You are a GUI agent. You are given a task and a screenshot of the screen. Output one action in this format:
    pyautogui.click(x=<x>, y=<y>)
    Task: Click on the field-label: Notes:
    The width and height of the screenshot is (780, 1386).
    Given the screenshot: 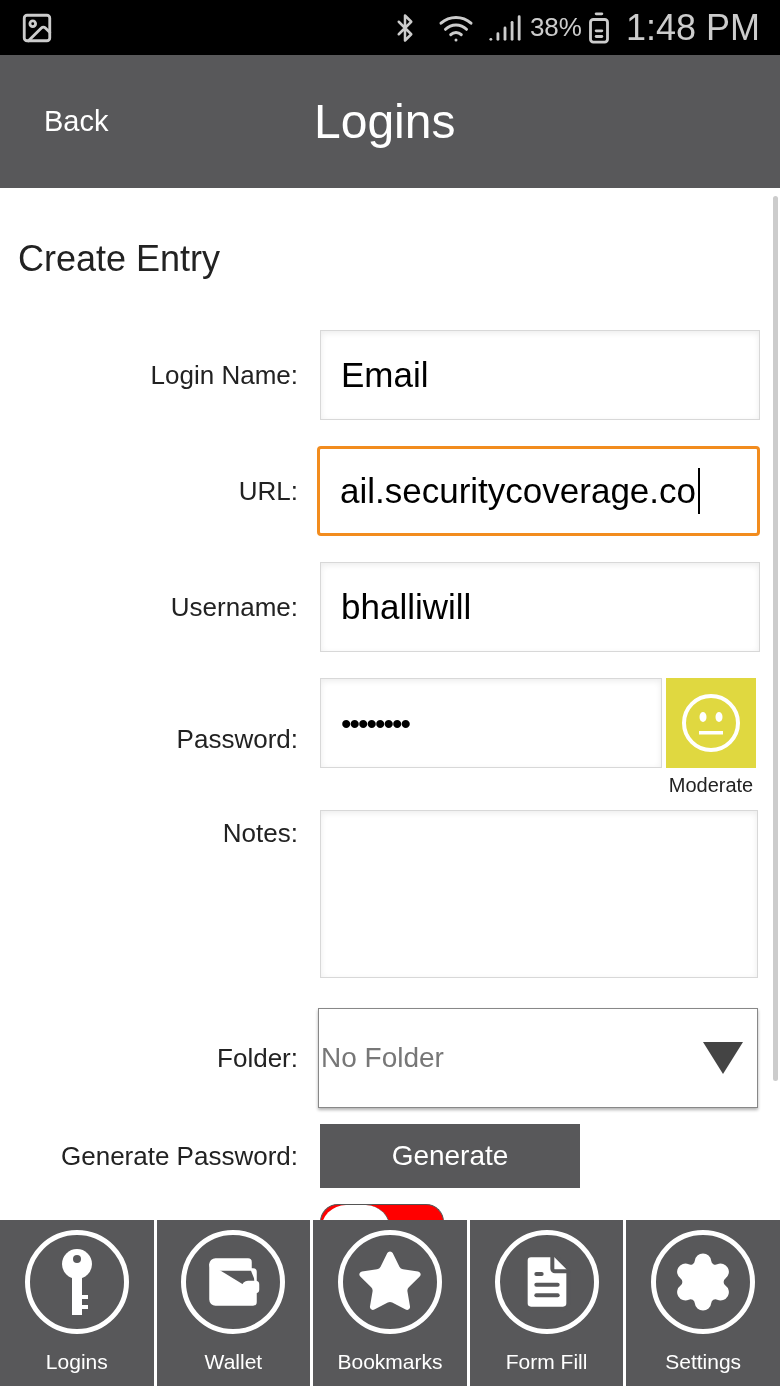 What is the action you would take?
    pyautogui.click(x=259, y=833)
    